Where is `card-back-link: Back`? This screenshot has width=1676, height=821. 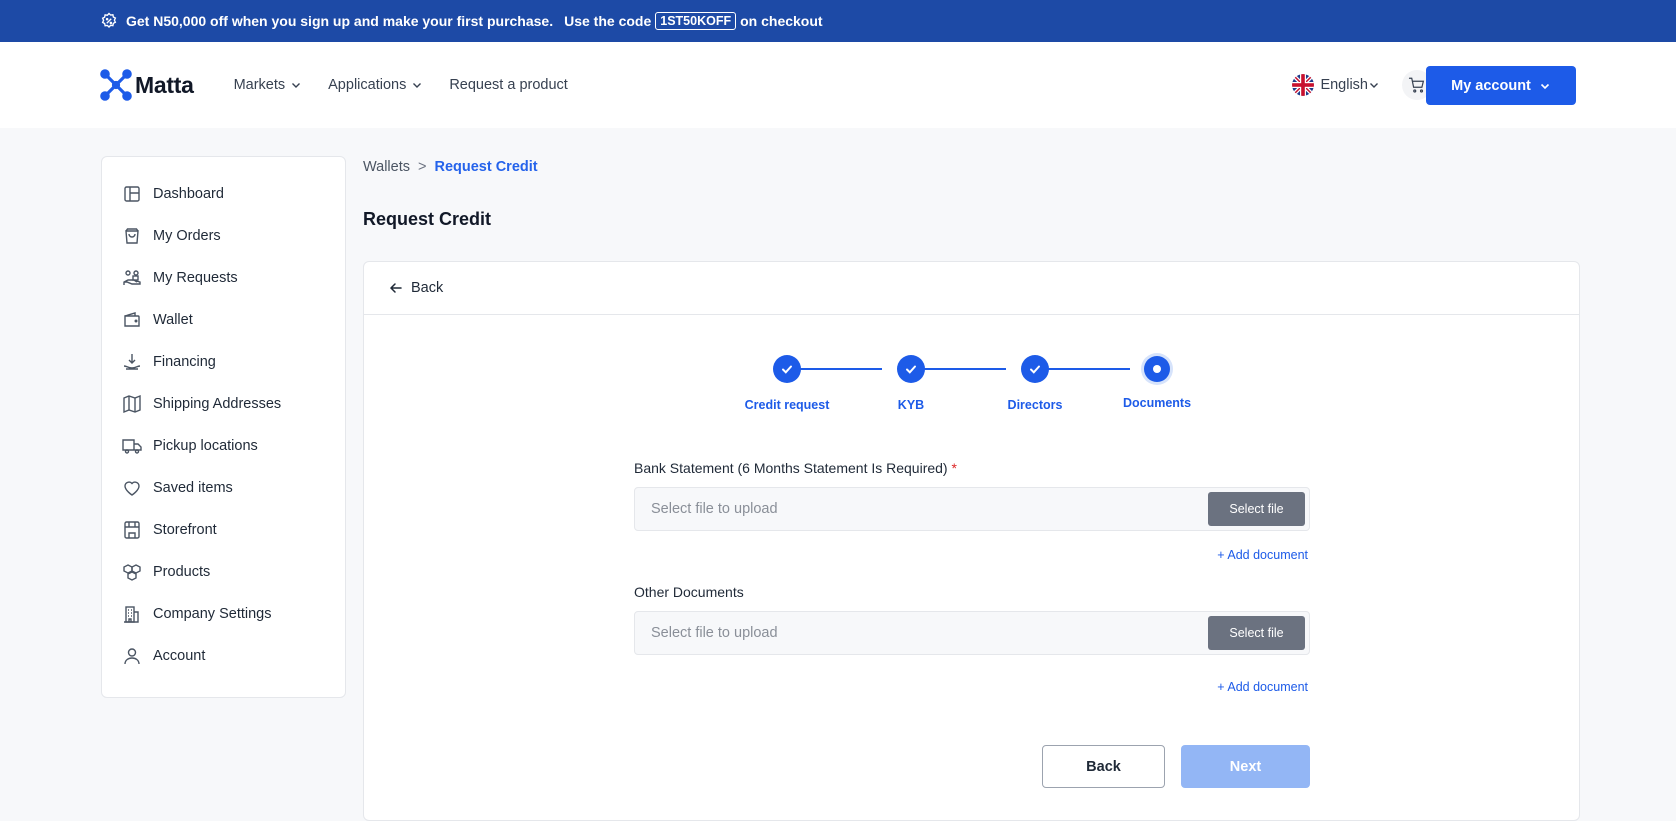
card-back-link: Back is located at coordinates (971, 288).